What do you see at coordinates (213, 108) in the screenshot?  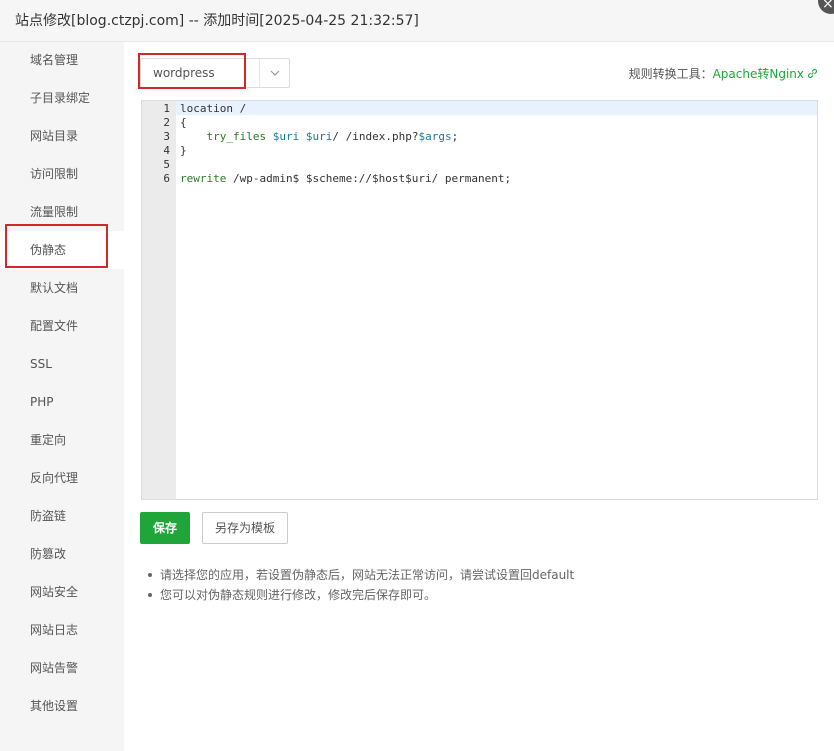 I see `code-line: location /` at bounding box center [213, 108].